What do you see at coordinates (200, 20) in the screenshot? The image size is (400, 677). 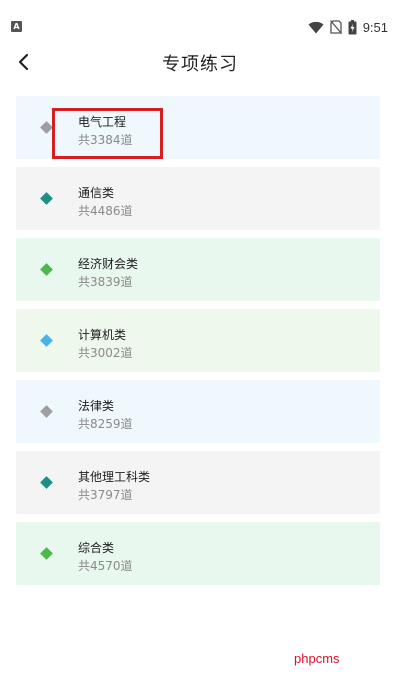 I see `status-bar: A 9:51` at bounding box center [200, 20].